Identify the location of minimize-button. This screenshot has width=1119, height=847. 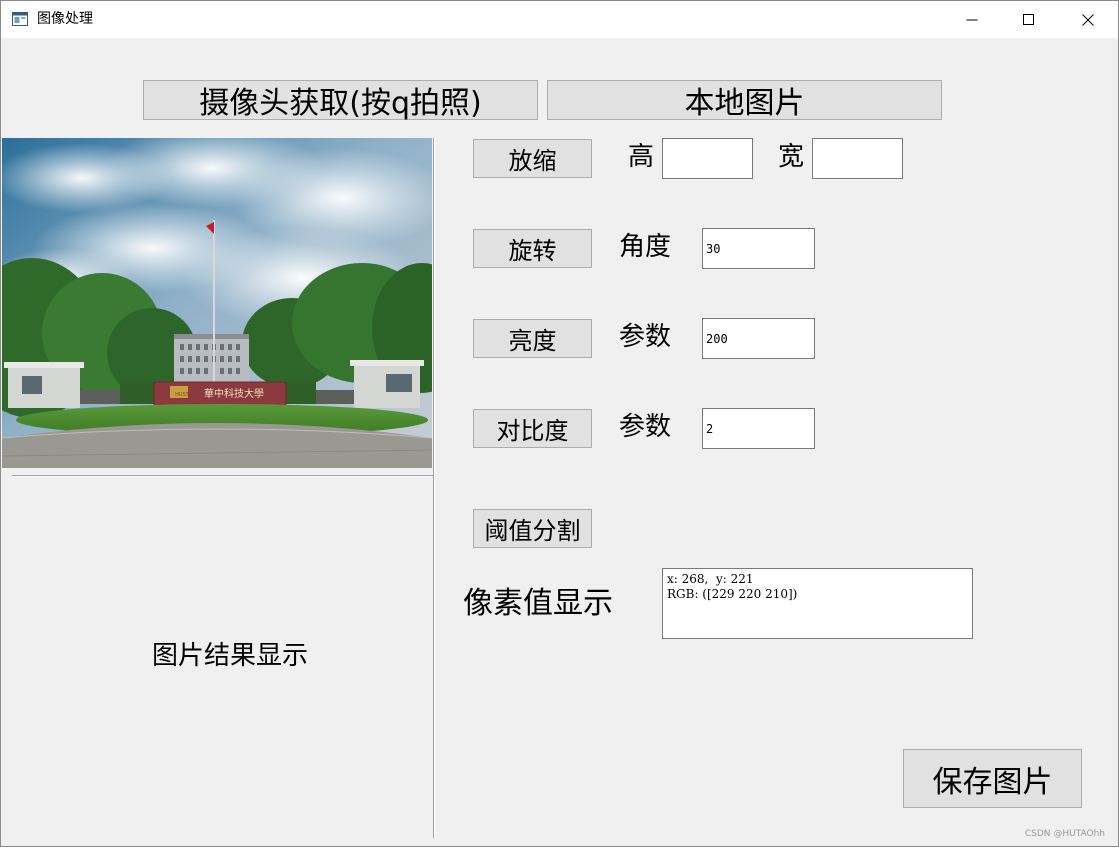
(972, 19).